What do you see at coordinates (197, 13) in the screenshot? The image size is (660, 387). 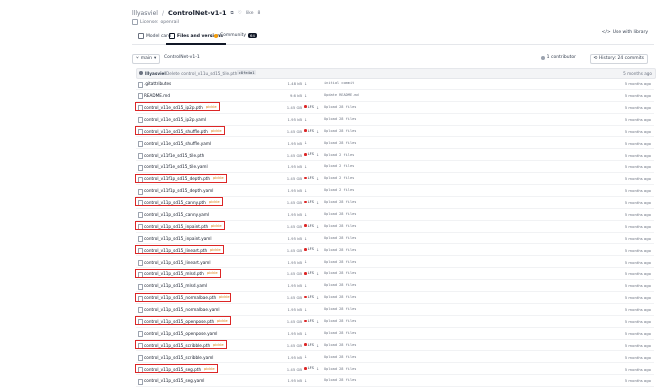 I see `repo-name: ControlNet-v1-1` at bounding box center [197, 13].